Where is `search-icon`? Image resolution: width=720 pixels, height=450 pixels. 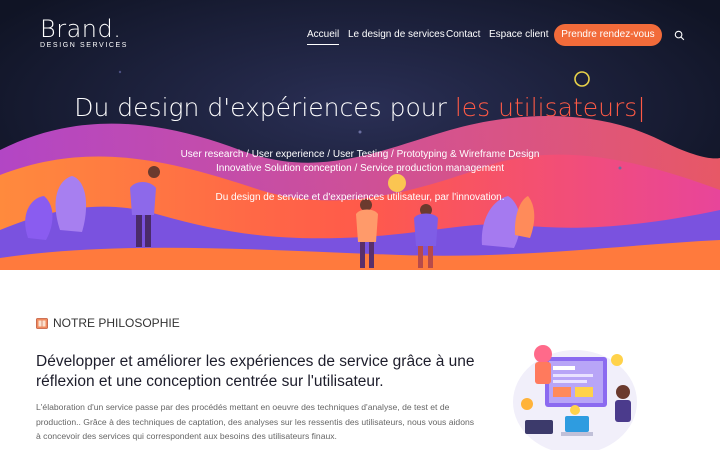
search-icon is located at coordinates (679, 35).